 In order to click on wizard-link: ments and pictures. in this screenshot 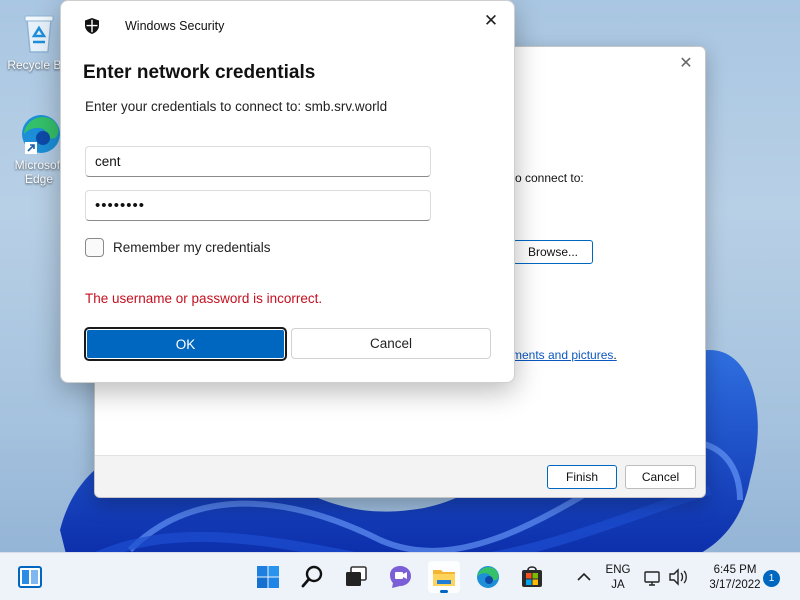, I will do `click(564, 355)`.